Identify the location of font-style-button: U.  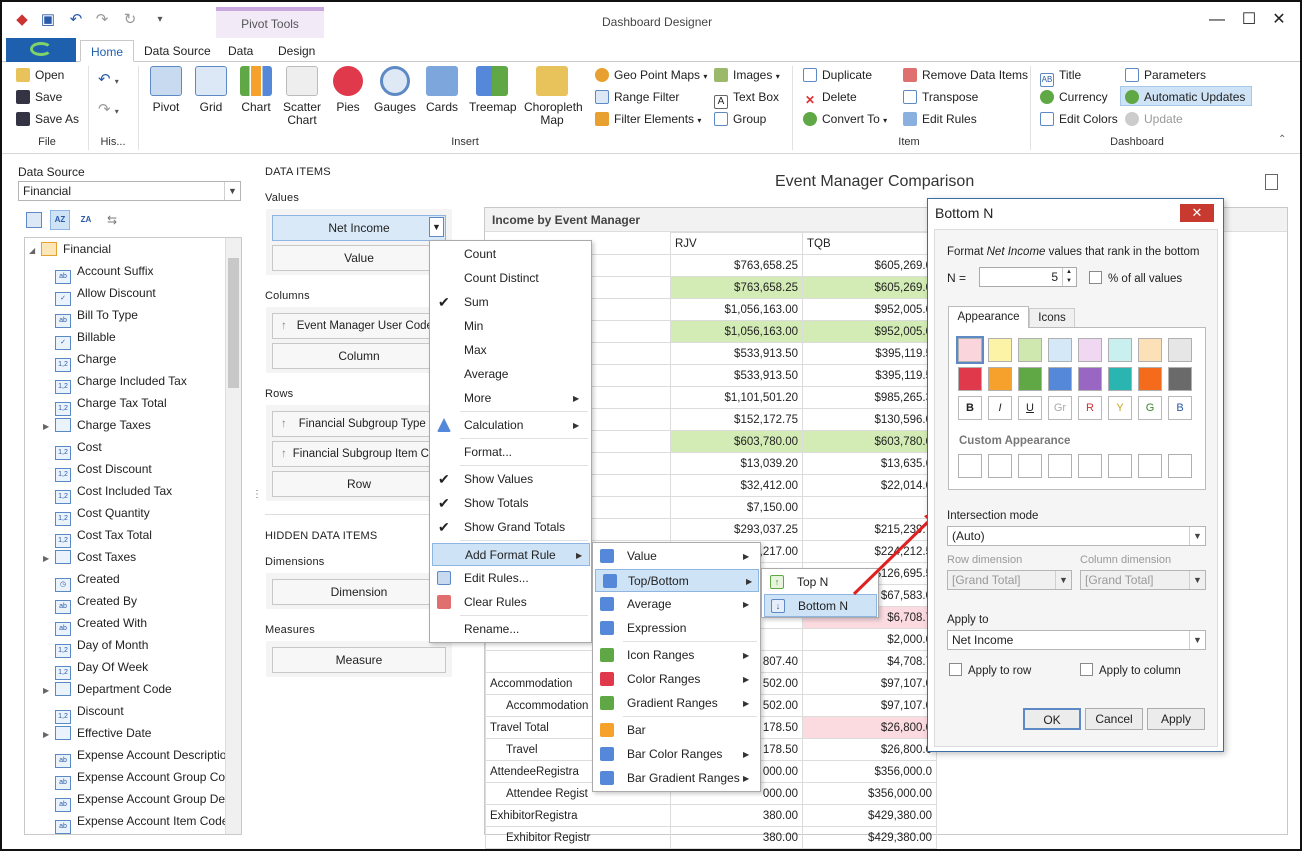
(1030, 408).